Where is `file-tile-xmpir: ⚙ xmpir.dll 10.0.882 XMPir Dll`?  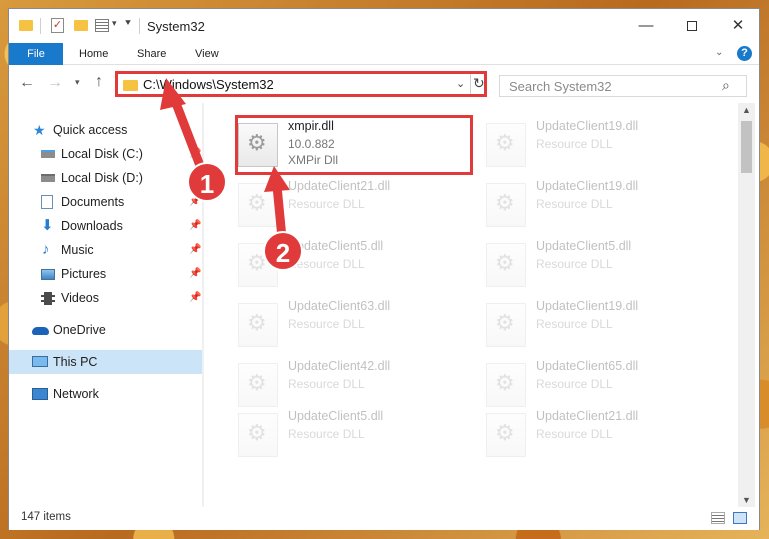 file-tile-xmpir: ⚙ xmpir.dll 10.0.882 XMPir Dll is located at coordinates (358, 145).